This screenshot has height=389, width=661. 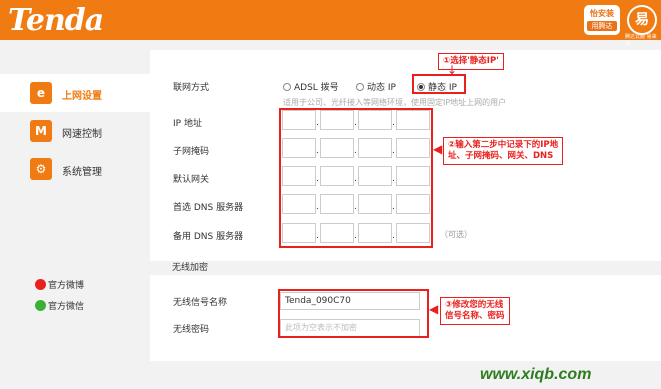 I want to click on annotation-step2-line1: ②输入第二步中记录下的IP地, so click(x=503, y=145).